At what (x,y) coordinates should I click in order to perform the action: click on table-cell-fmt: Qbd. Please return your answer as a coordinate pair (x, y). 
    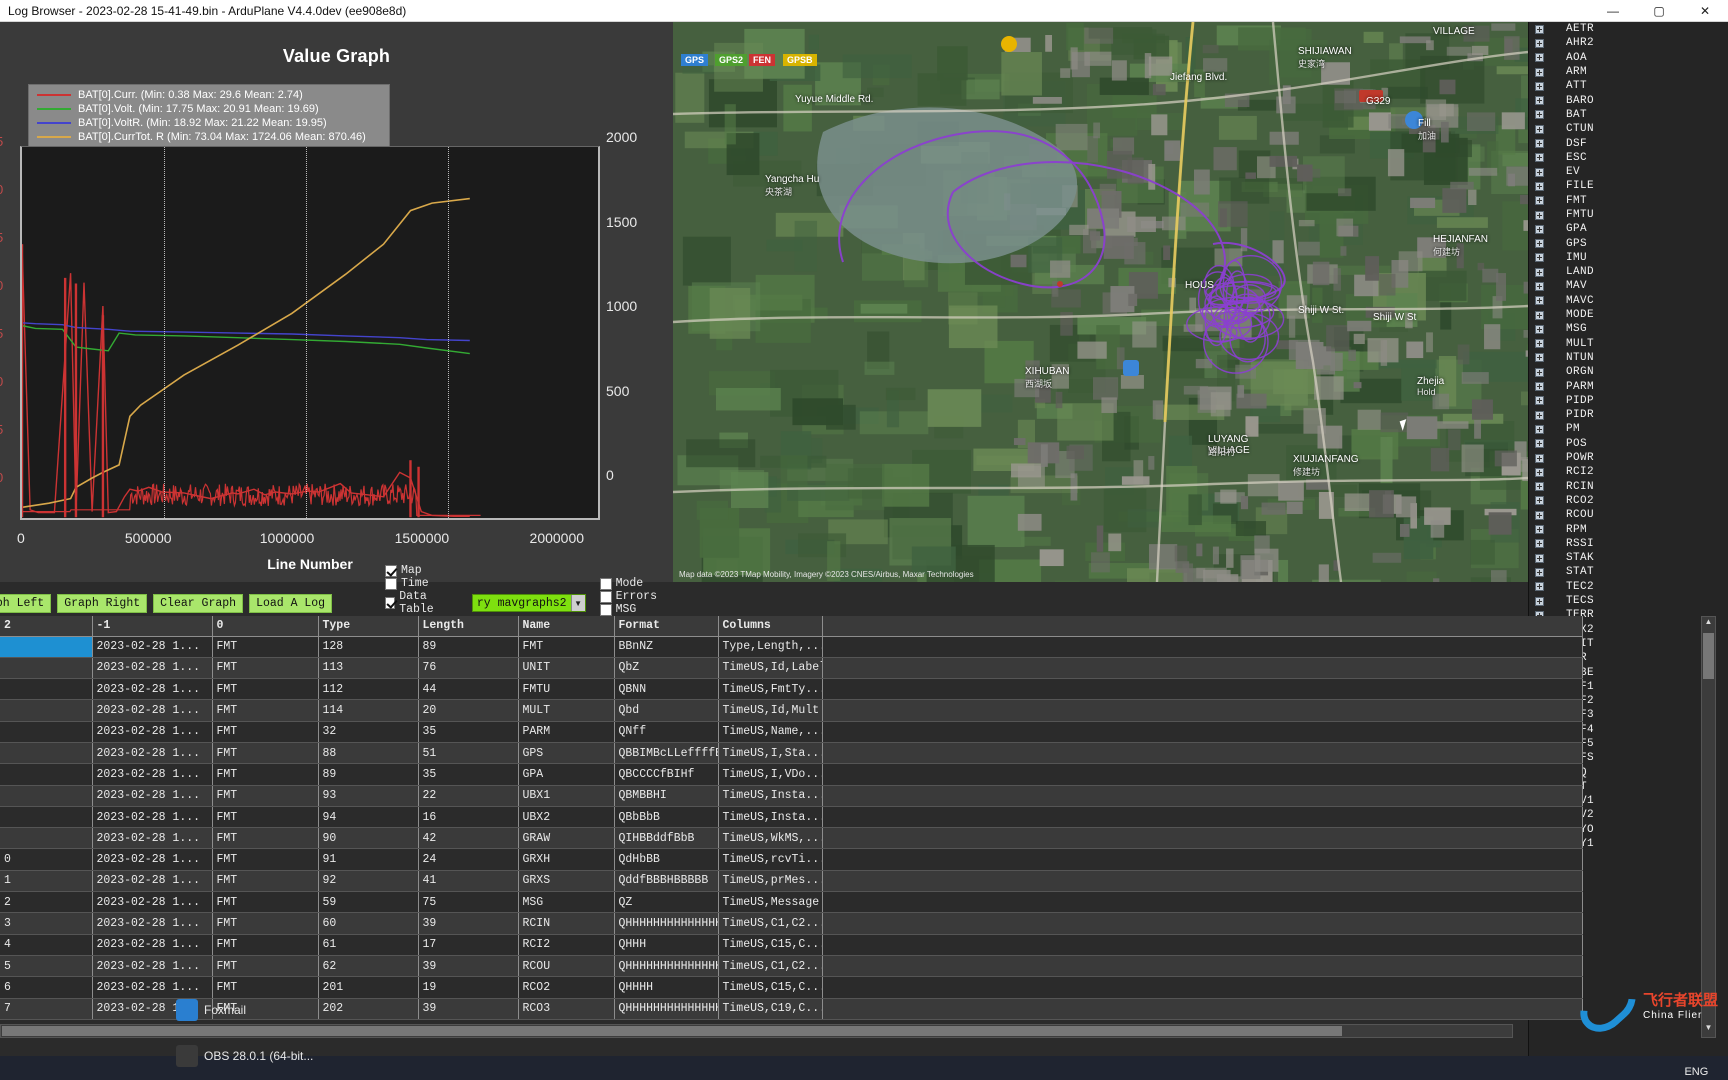
    Looking at the image, I should click on (666, 710).